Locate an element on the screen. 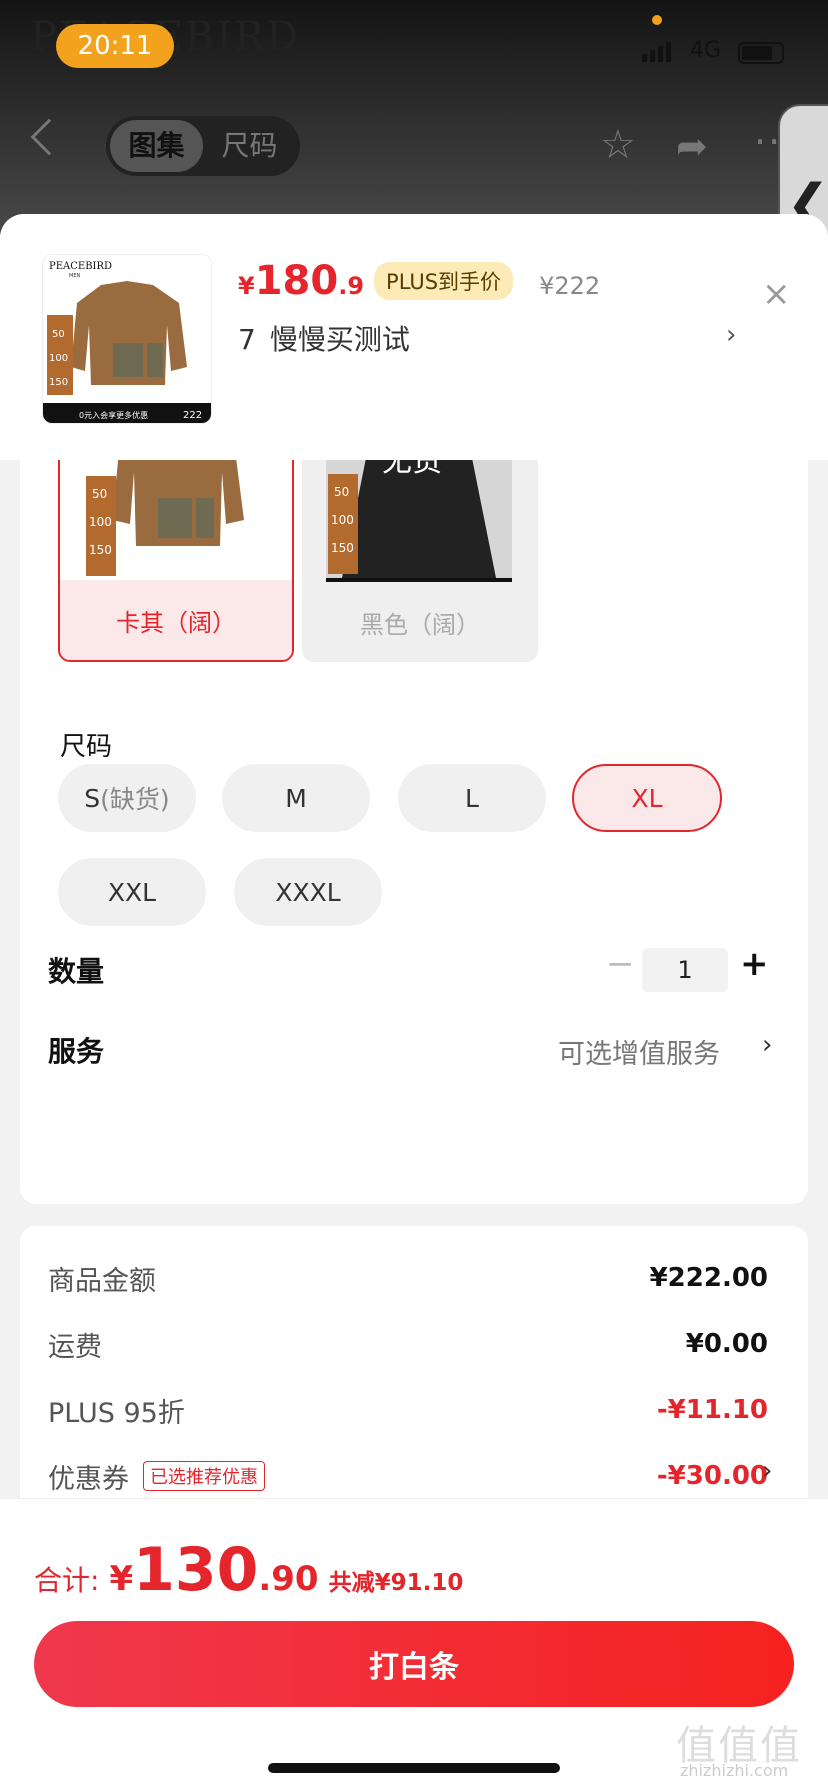 This screenshot has width=828, height=1792. address-text: 慢慢买测试 is located at coordinates (339, 339).